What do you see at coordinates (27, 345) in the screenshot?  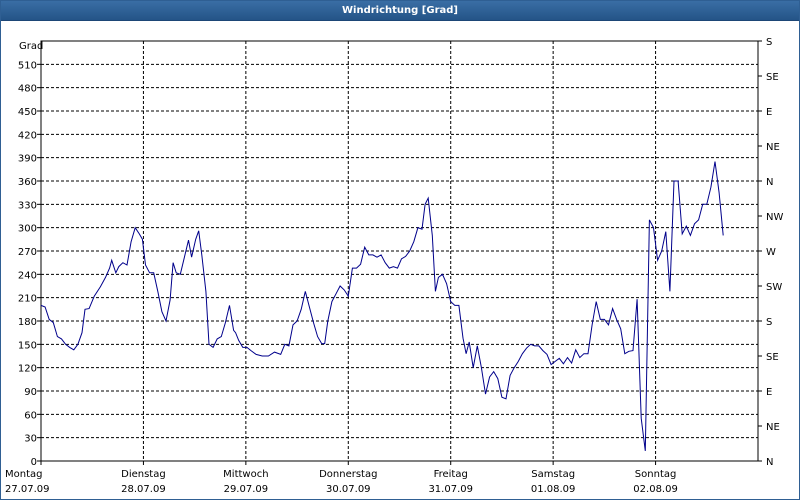 I see `y-tick-label: 150` at bounding box center [27, 345].